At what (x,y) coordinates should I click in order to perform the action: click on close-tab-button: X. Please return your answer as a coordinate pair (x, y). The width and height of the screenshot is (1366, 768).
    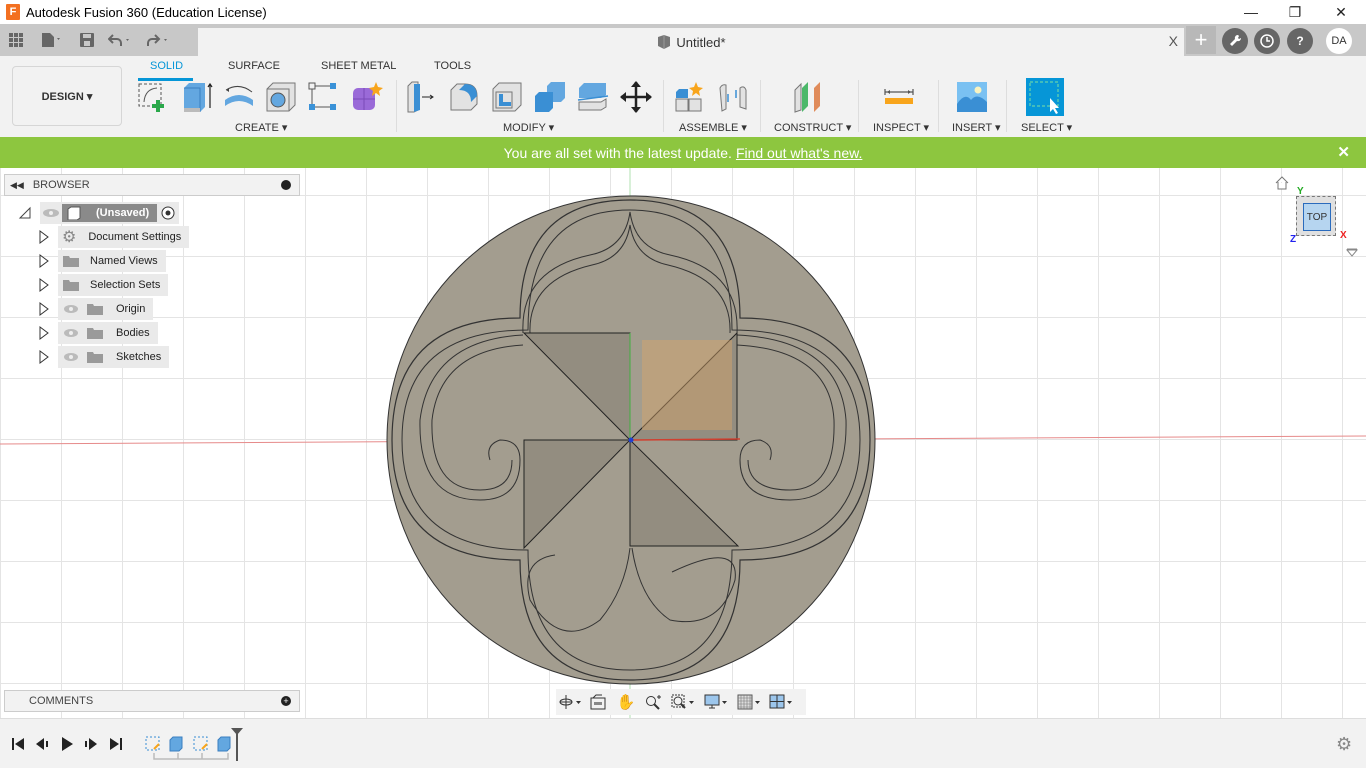
    Looking at the image, I should click on (1173, 41).